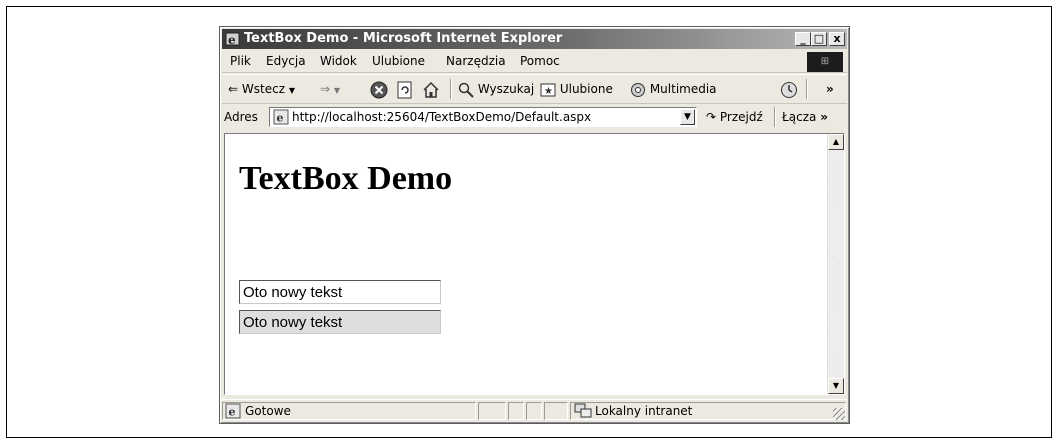  I want to click on menu-item-widok: Widok, so click(338, 61).